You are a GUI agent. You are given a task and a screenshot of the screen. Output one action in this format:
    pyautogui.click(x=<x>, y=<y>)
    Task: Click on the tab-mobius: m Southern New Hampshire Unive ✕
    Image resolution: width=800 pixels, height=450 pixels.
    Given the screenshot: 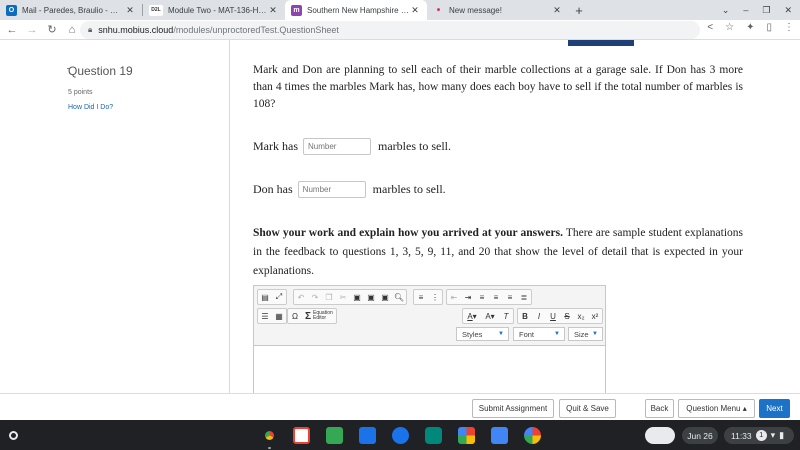 What is the action you would take?
    pyautogui.click(x=356, y=10)
    